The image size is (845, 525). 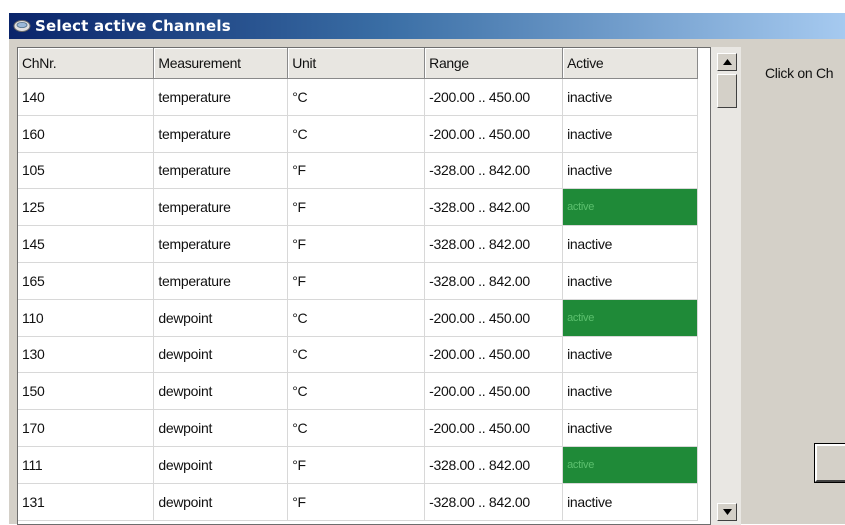 I want to click on cell-chnr: 170, so click(x=86, y=428).